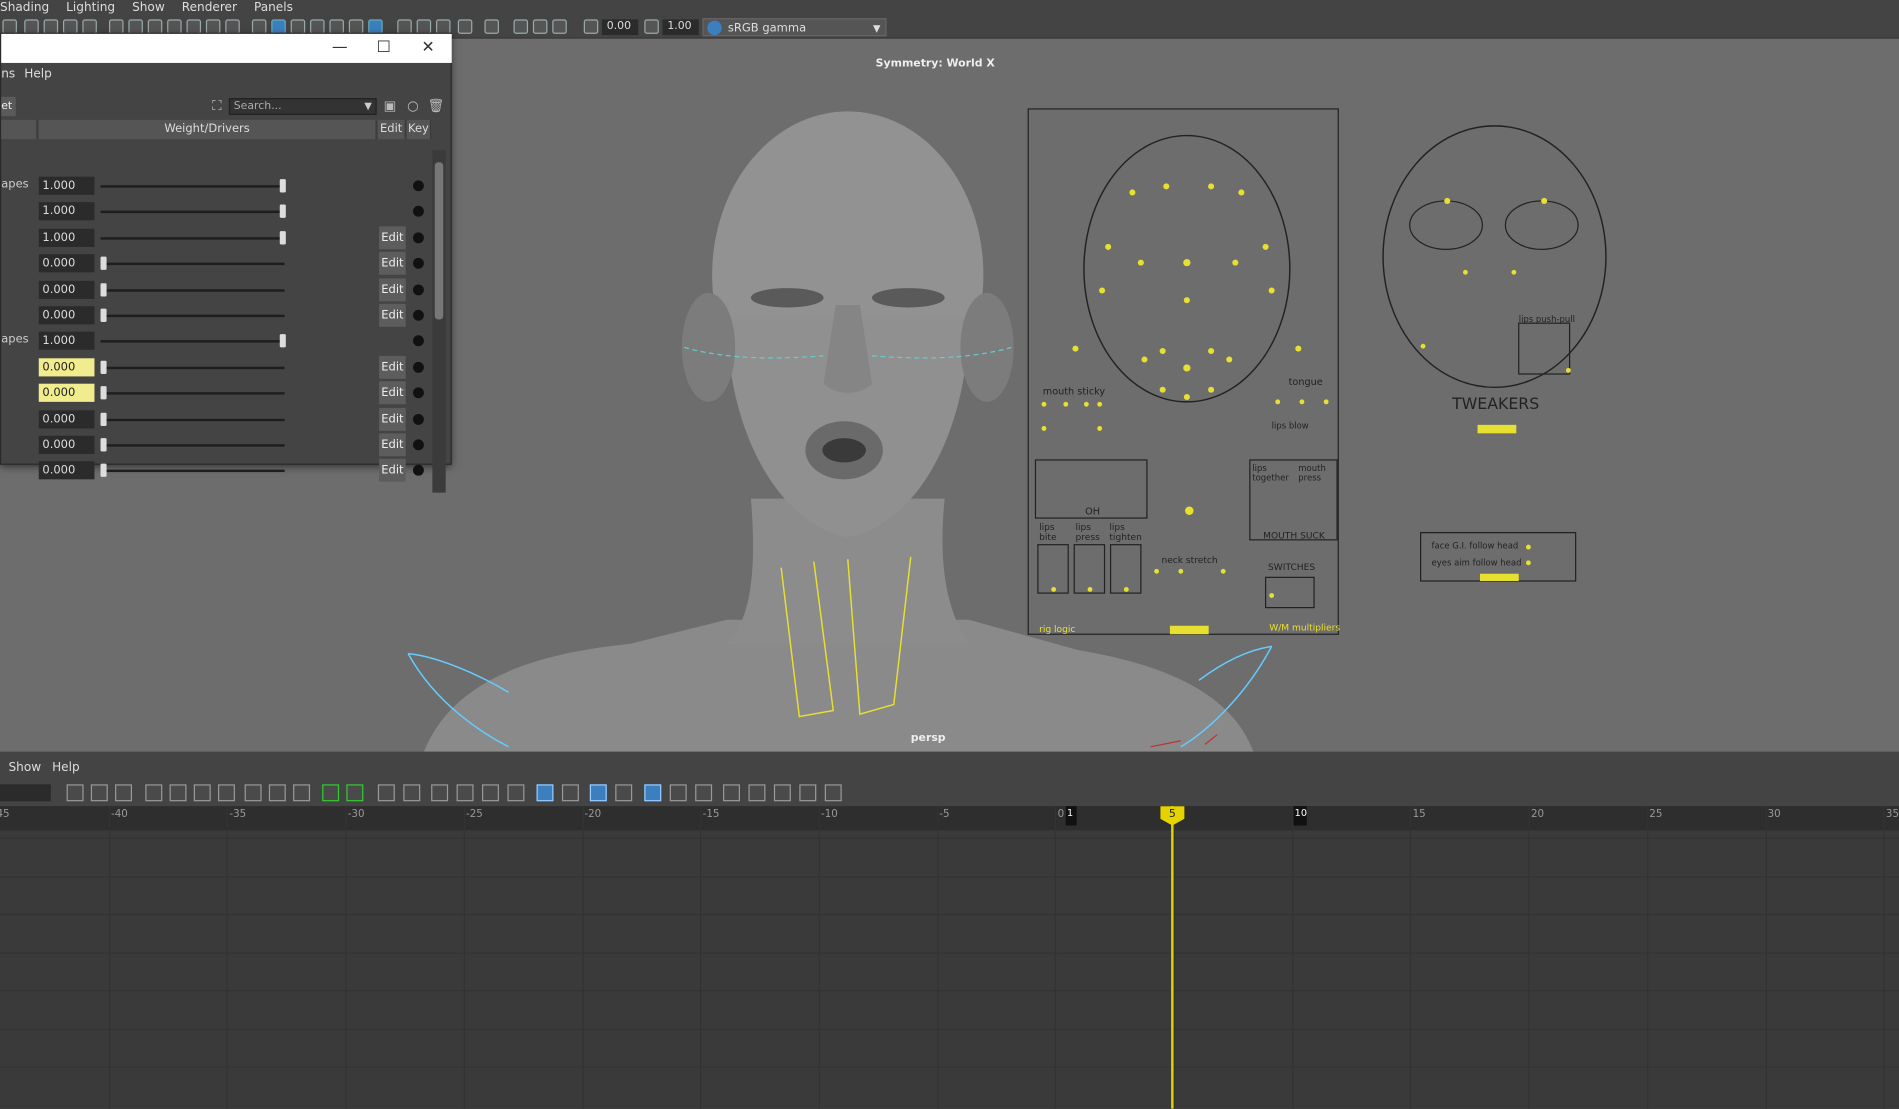  I want to click on backface-icon, so click(559, 26).